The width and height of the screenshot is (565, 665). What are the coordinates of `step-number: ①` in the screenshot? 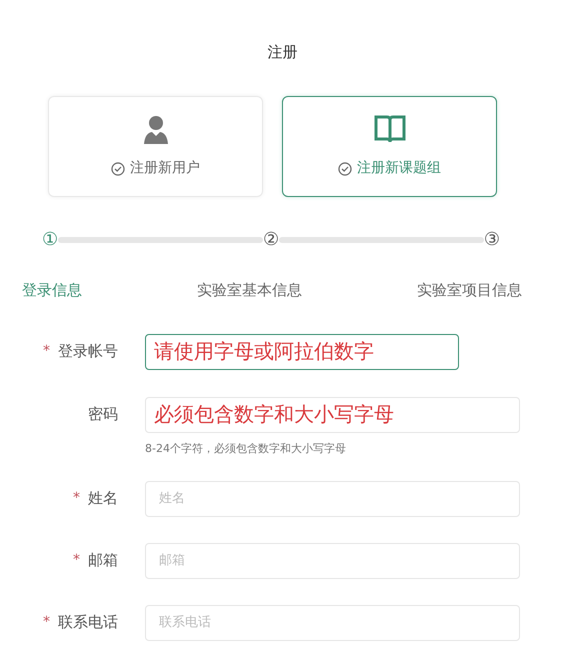 It's located at (50, 240).